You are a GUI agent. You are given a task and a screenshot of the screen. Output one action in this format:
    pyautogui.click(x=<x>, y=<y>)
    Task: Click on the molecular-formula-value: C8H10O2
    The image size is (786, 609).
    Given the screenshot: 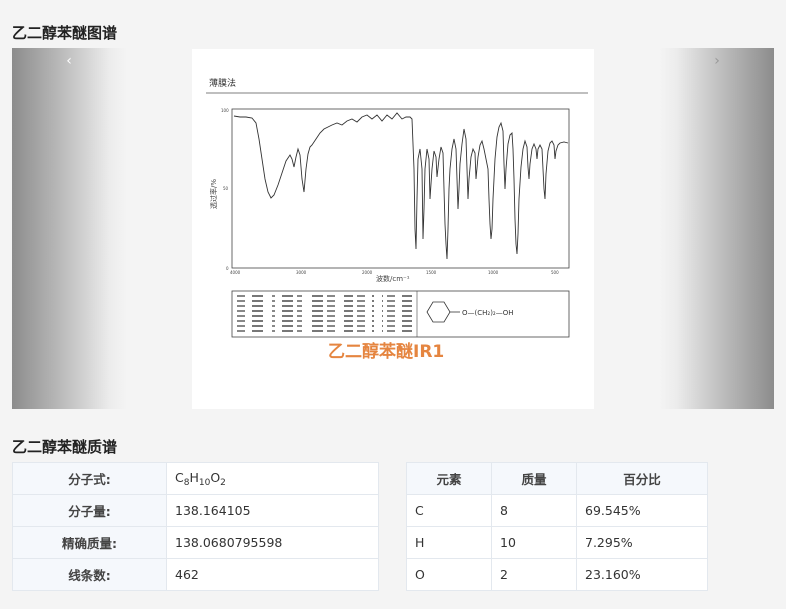 What is the action you would take?
    pyautogui.click(x=272, y=478)
    